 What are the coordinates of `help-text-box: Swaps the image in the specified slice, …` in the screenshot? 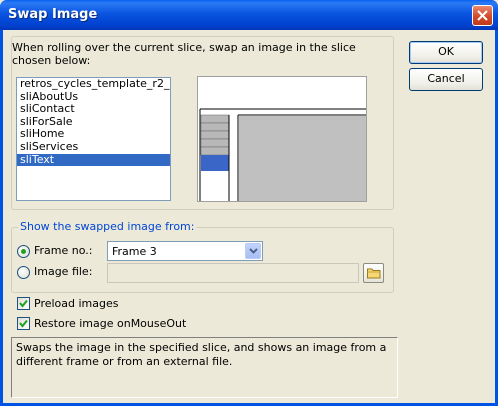 It's located at (204, 367).